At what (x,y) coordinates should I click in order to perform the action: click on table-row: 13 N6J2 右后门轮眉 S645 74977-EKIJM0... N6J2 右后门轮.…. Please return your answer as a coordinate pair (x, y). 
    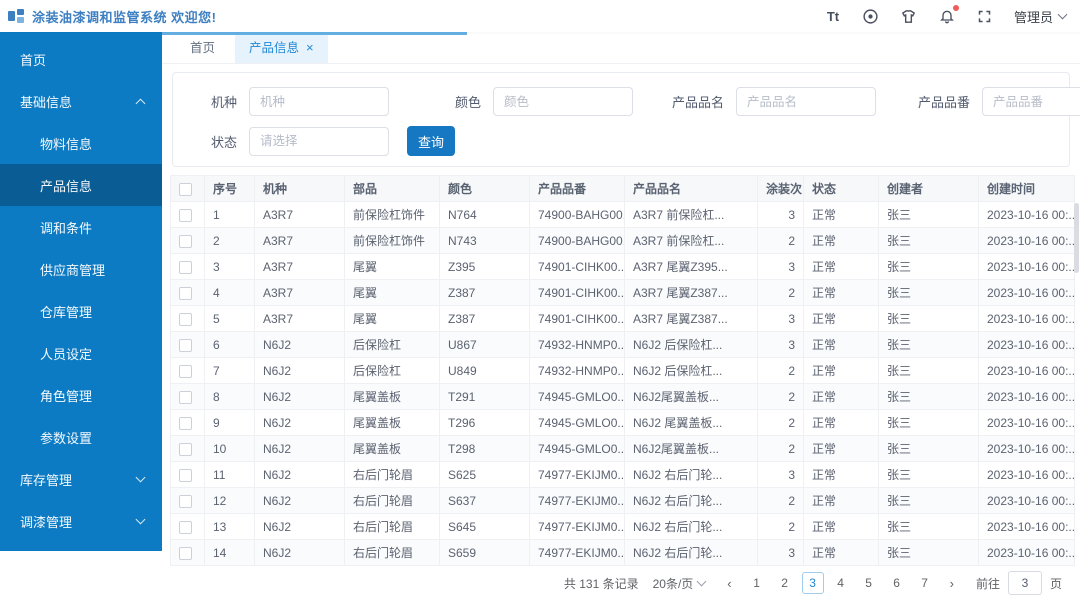
    Looking at the image, I should click on (622, 526).